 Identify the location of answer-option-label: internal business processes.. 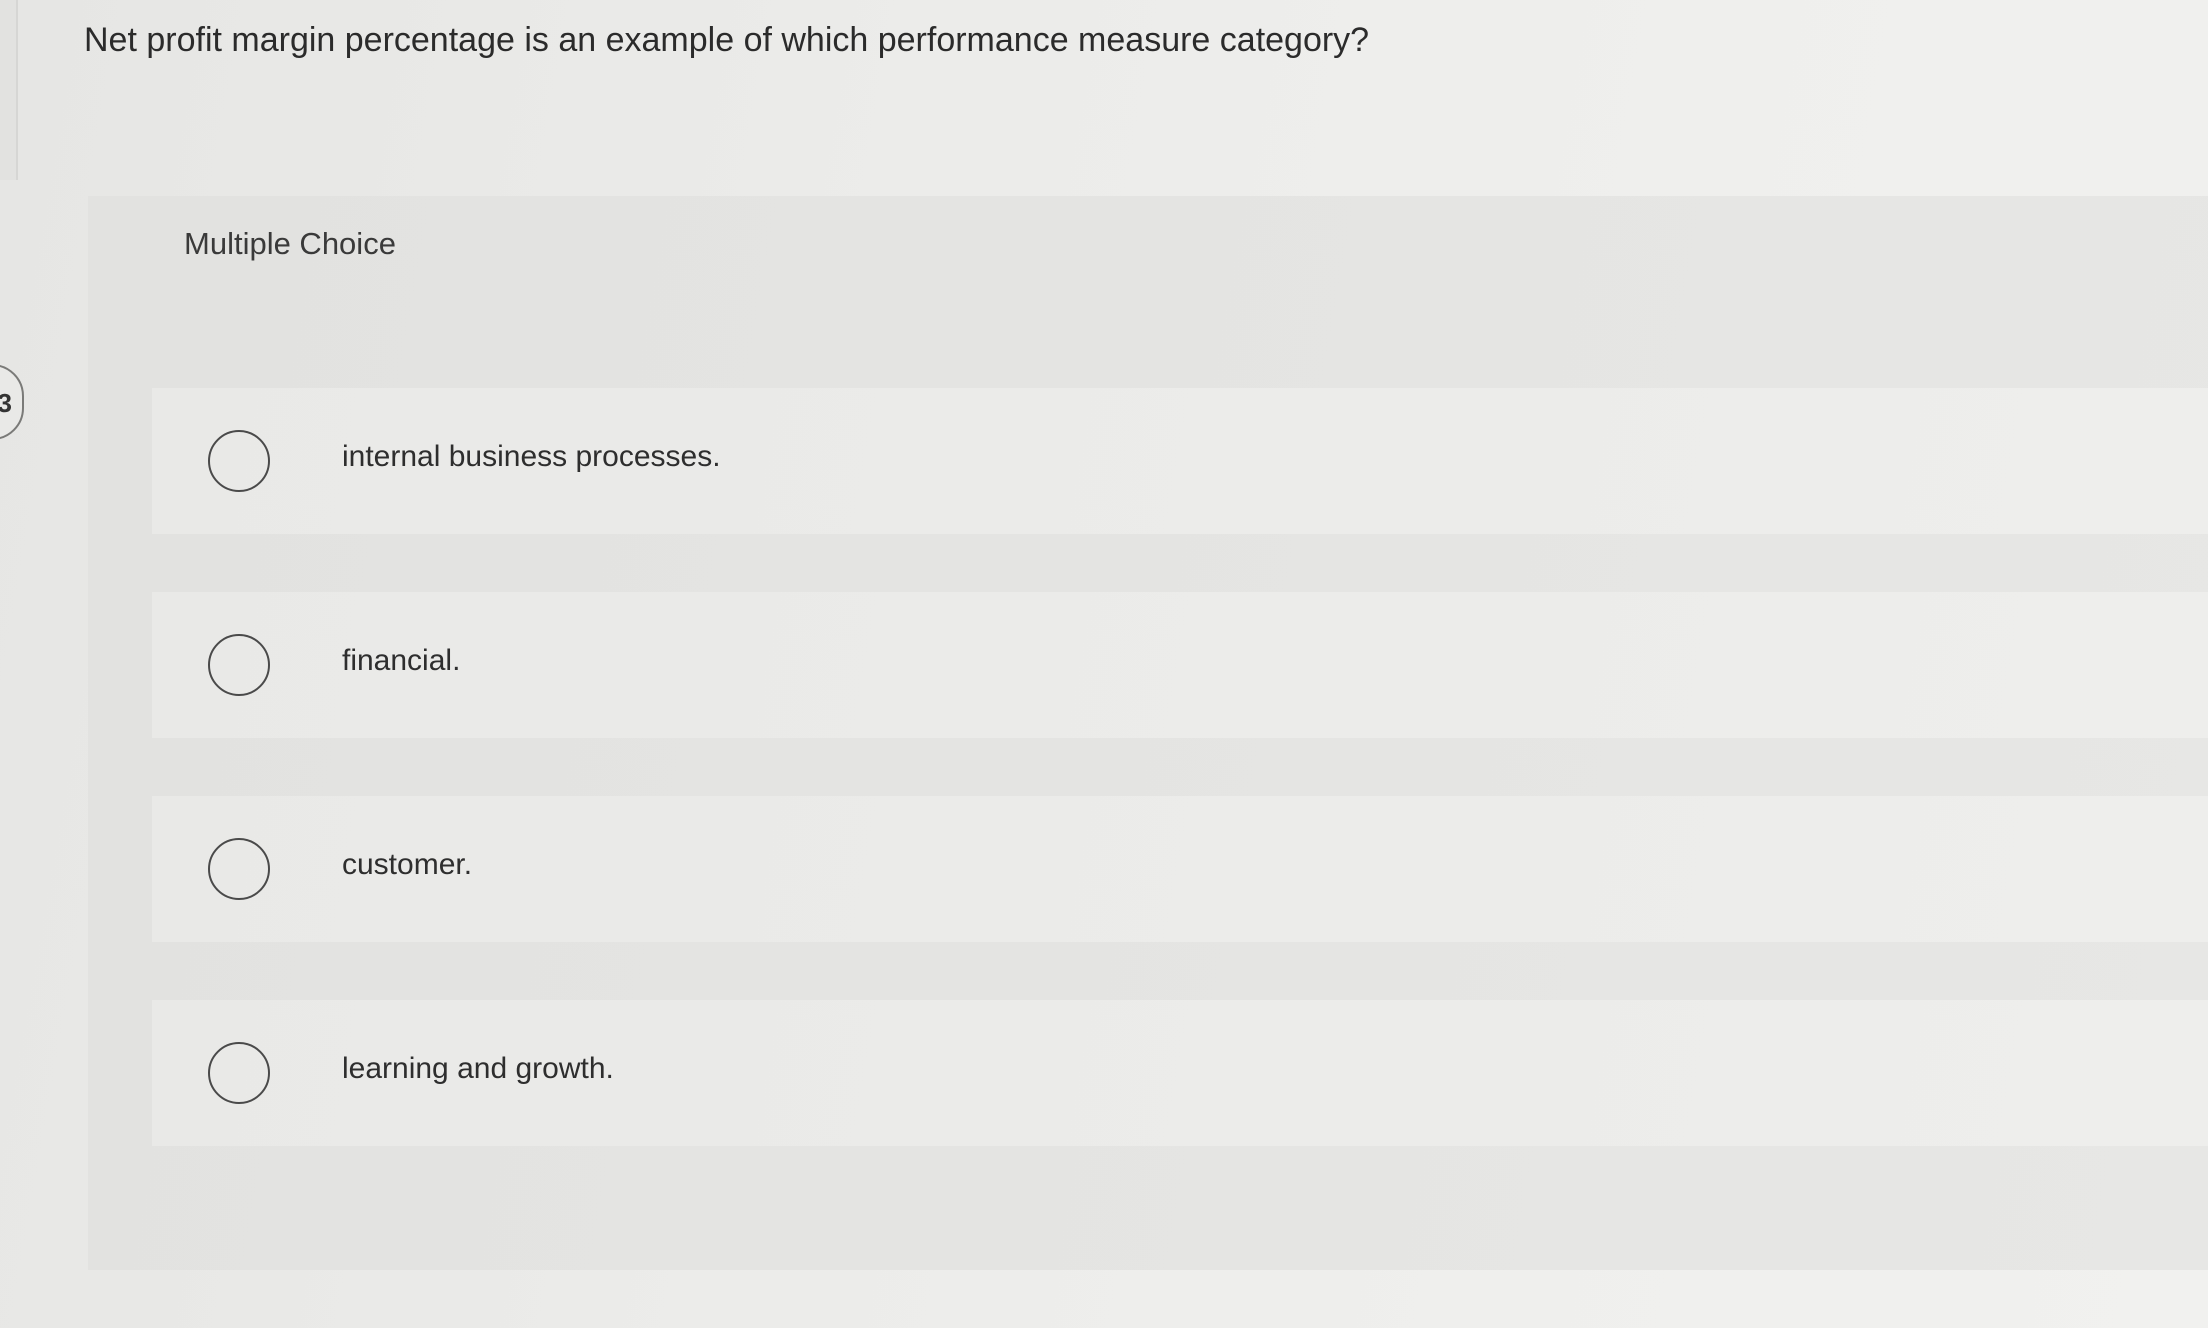
(531, 456).